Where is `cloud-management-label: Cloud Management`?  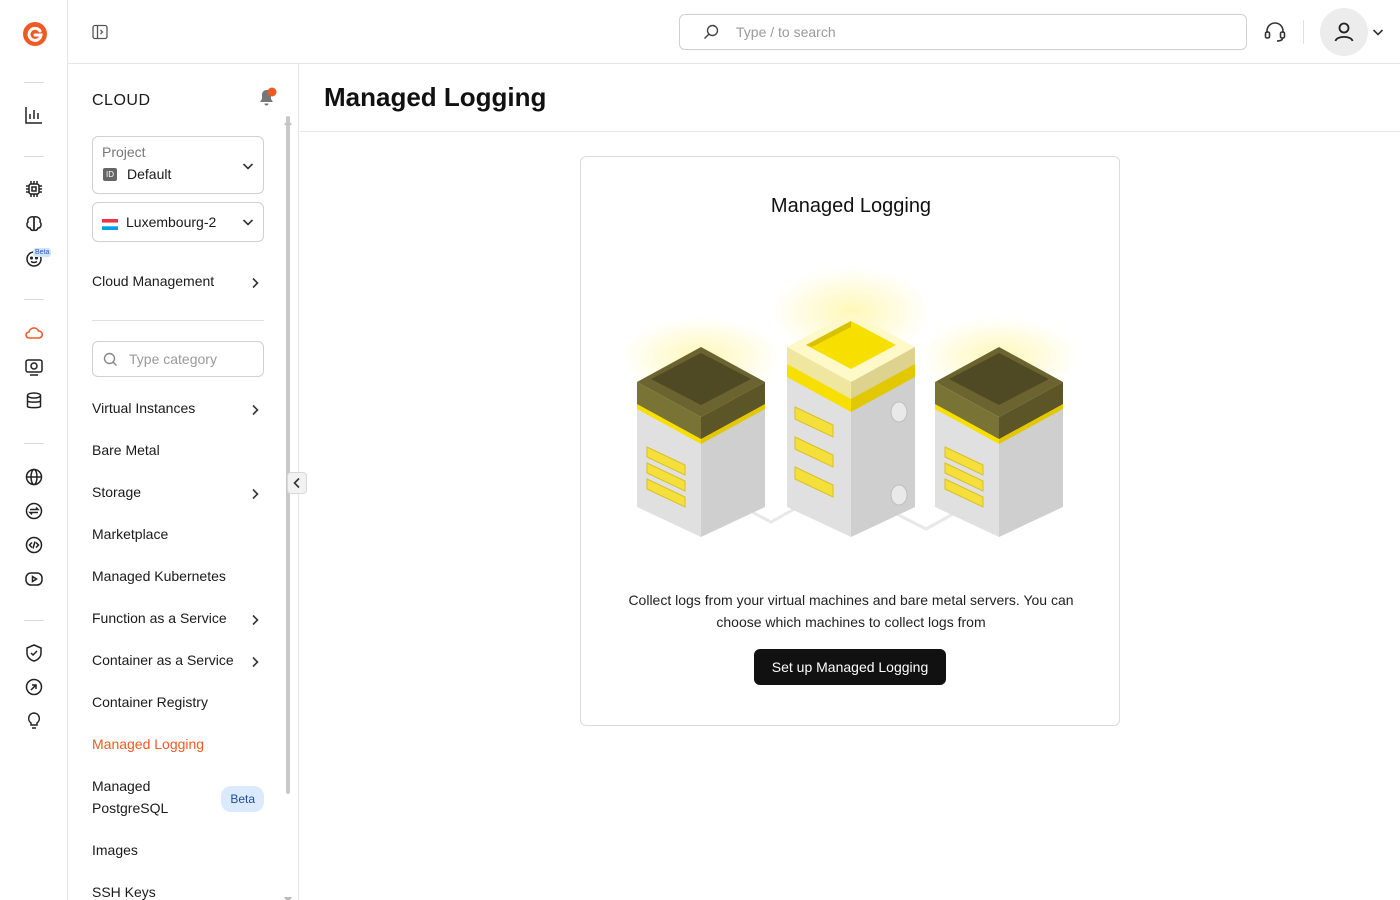
cloud-management-label: Cloud Management is located at coordinates (153, 281).